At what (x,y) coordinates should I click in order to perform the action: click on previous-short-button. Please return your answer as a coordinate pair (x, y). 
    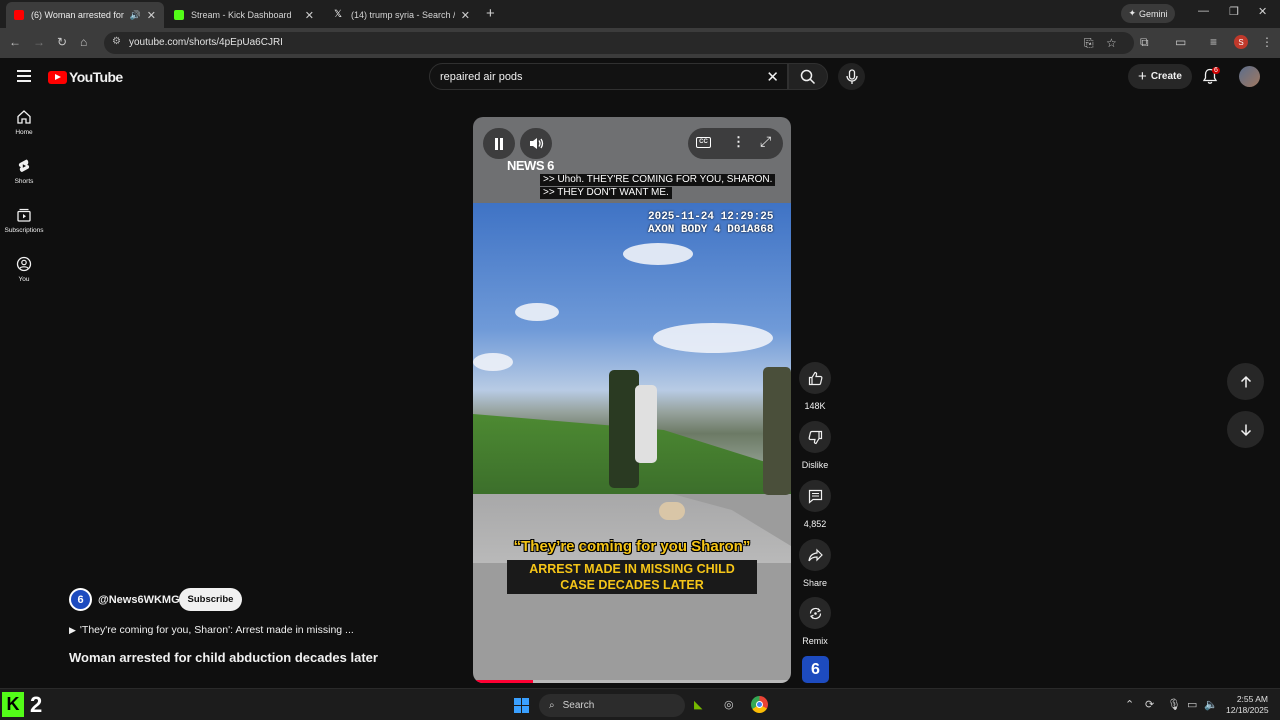
    Looking at the image, I should click on (1245, 381).